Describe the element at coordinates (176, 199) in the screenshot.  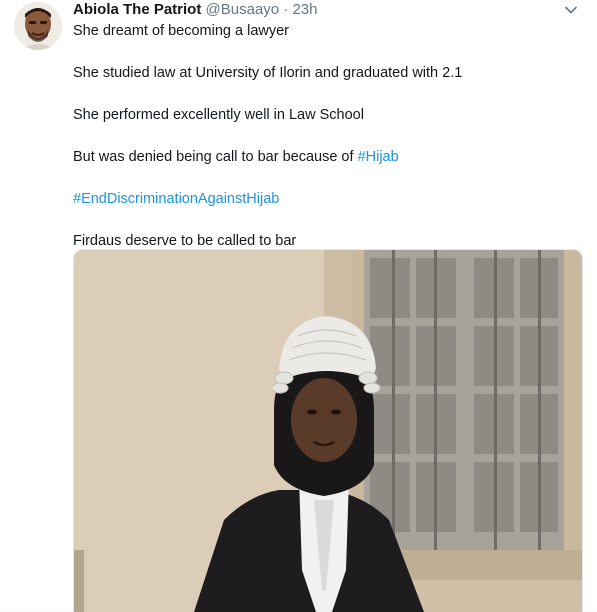
I see `hashtag-link: #EndDiscriminationAgainstHijab` at that location.